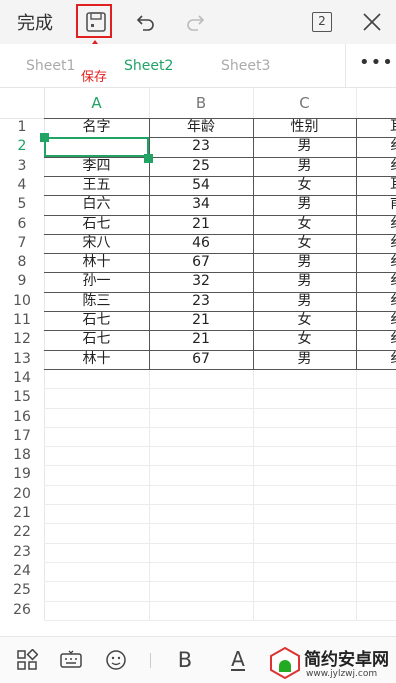 The height and width of the screenshot is (683, 396). What do you see at coordinates (22, 281) in the screenshot?
I see `row-header: 9` at bounding box center [22, 281].